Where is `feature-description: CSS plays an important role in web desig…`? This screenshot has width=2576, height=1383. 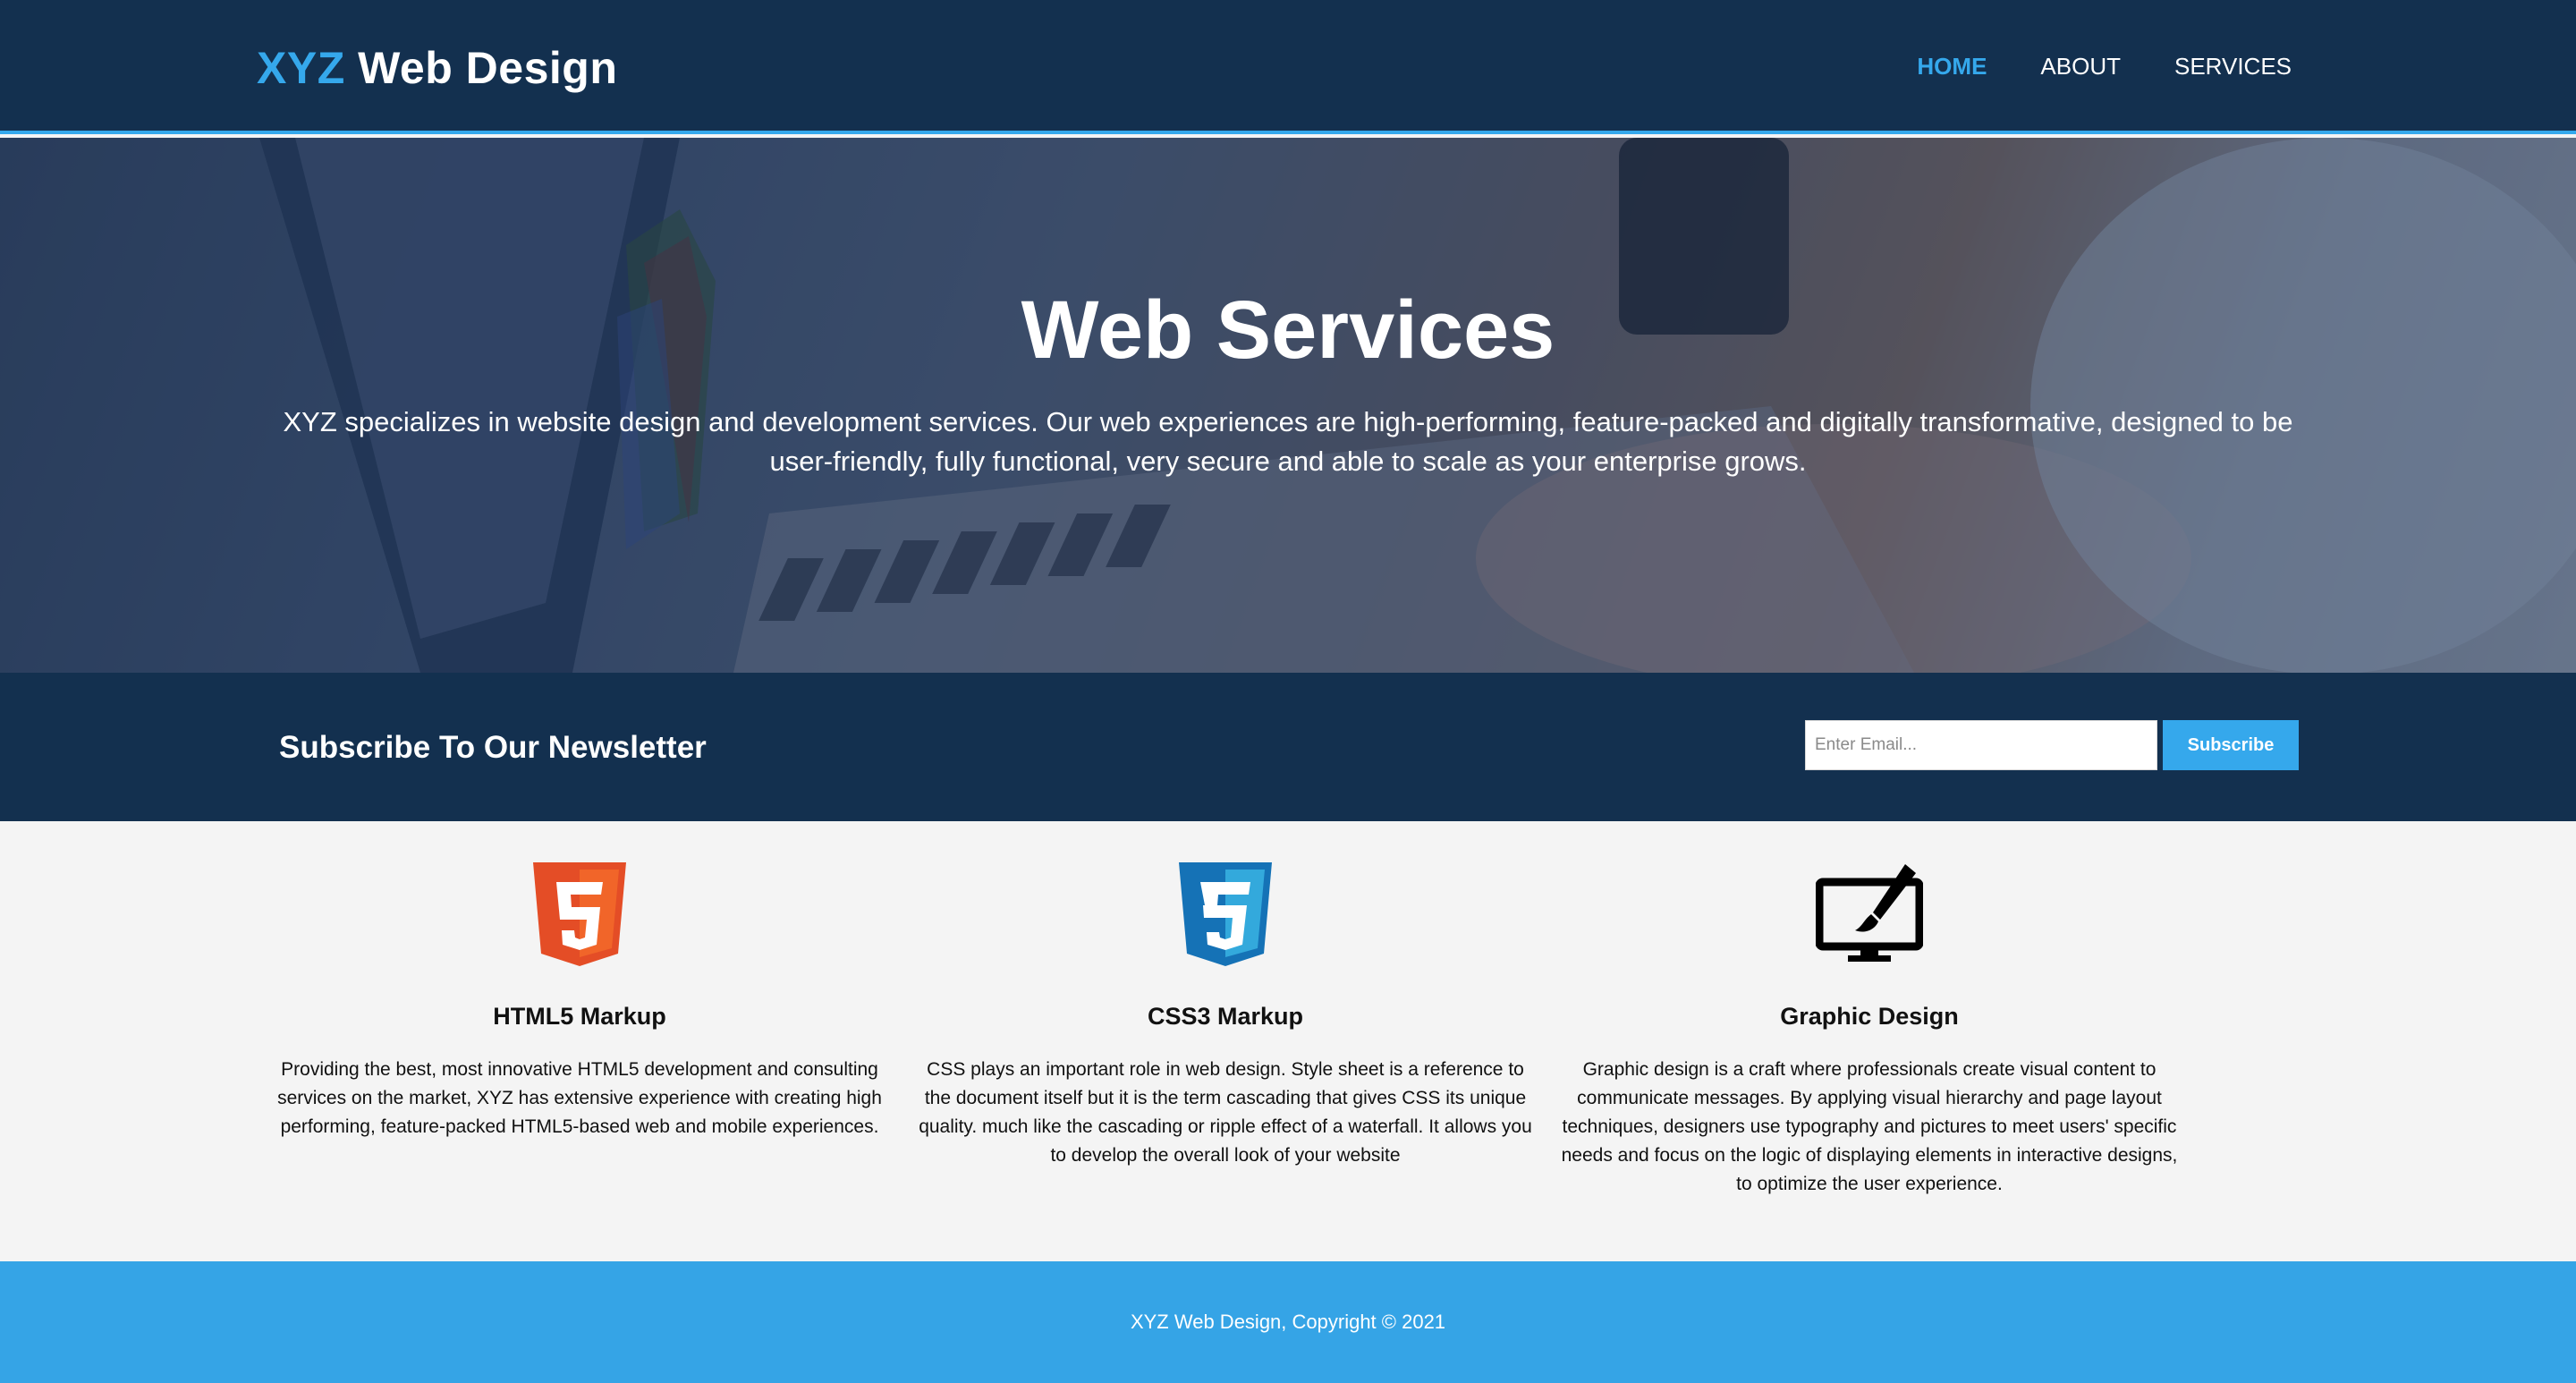 feature-description: CSS plays an important role in web desig… is located at coordinates (1225, 1113).